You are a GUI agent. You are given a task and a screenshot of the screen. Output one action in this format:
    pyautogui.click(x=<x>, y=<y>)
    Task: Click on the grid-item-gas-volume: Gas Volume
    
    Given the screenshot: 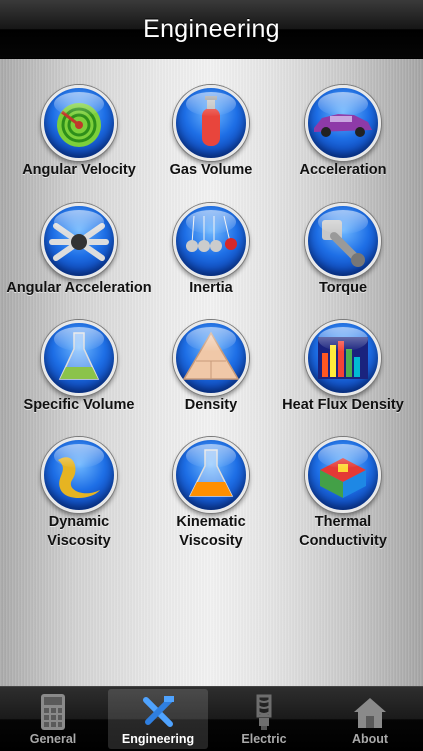 What is the action you would take?
    pyautogui.click(x=211, y=135)
    